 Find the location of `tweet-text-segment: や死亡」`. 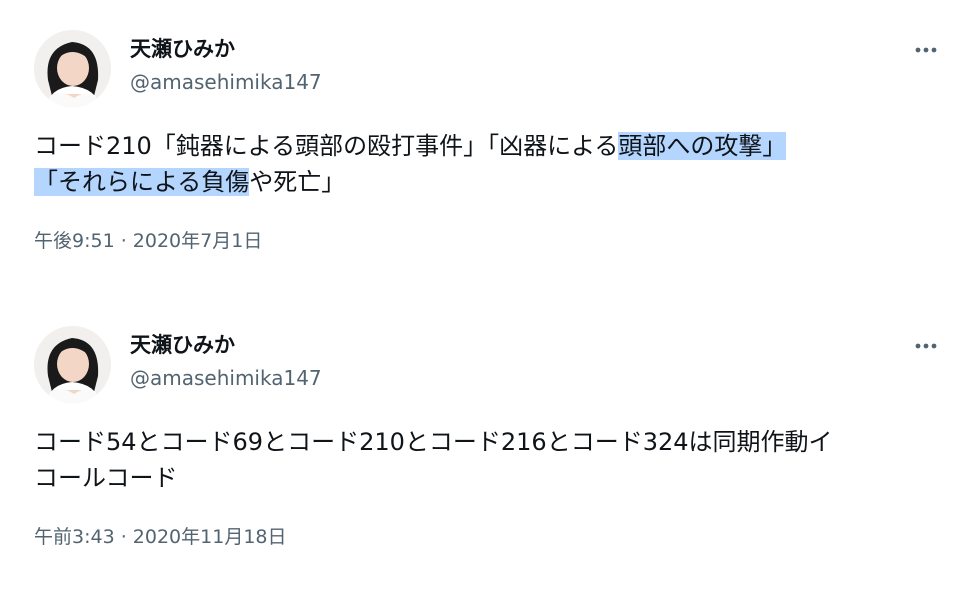

tweet-text-segment: や死亡」 is located at coordinates (297, 182).